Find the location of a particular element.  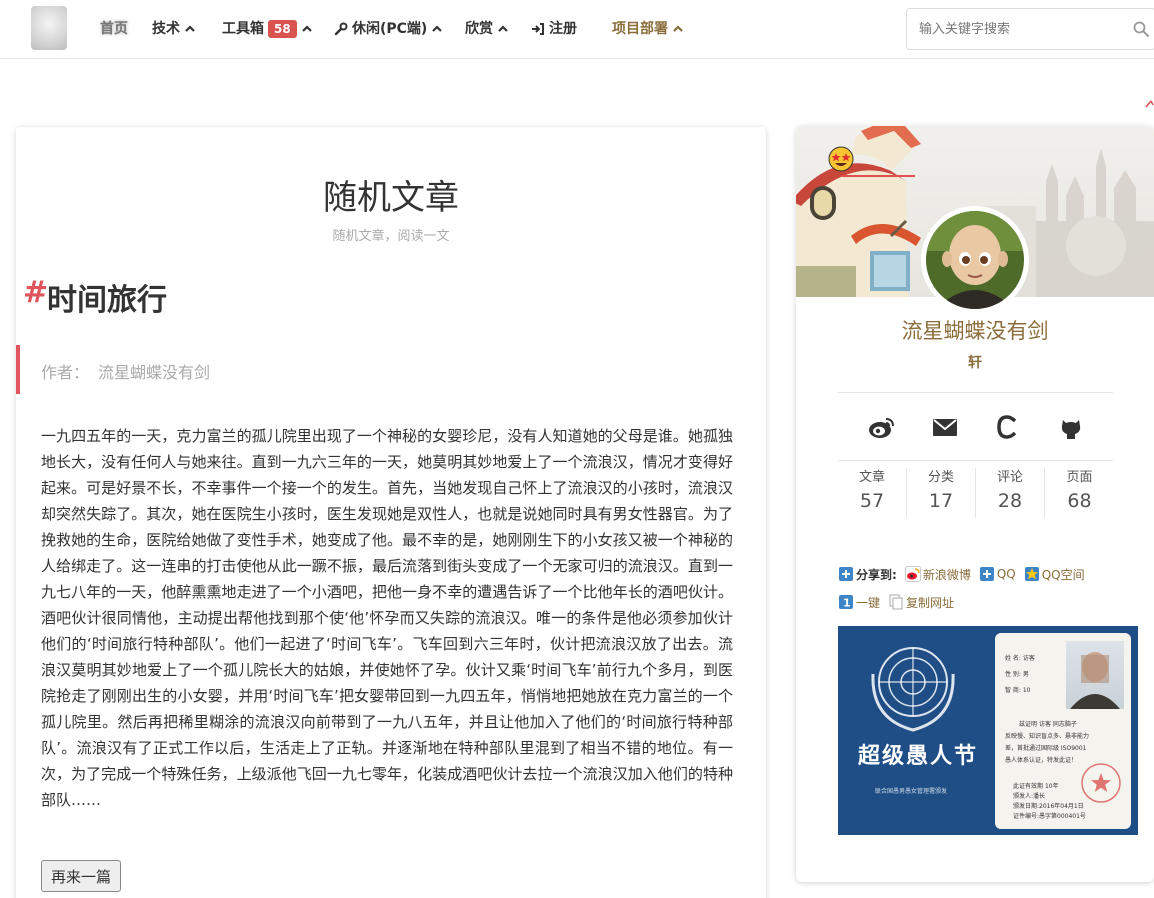

id-cert-line: 兹证明 访客 同志脑子 is located at coordinates (1048, 723).